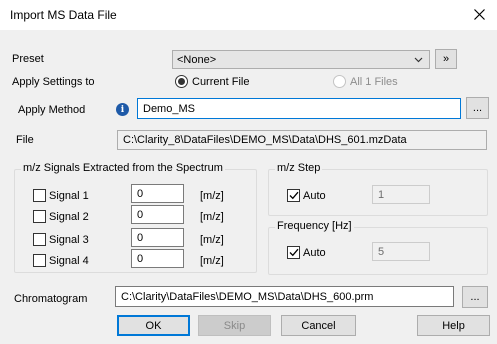 The image size is (497, 344). Describe the element at coordinates (479, 14) in the screenshot. I see `close-icon` at that location.